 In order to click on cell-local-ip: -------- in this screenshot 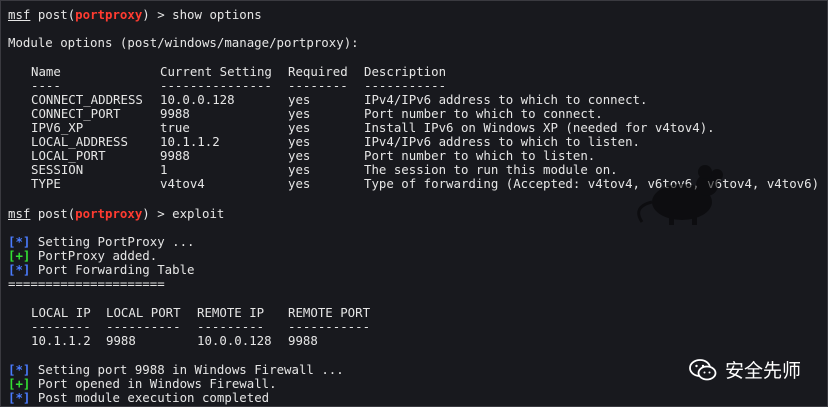, I will do `click(61, 326)`.